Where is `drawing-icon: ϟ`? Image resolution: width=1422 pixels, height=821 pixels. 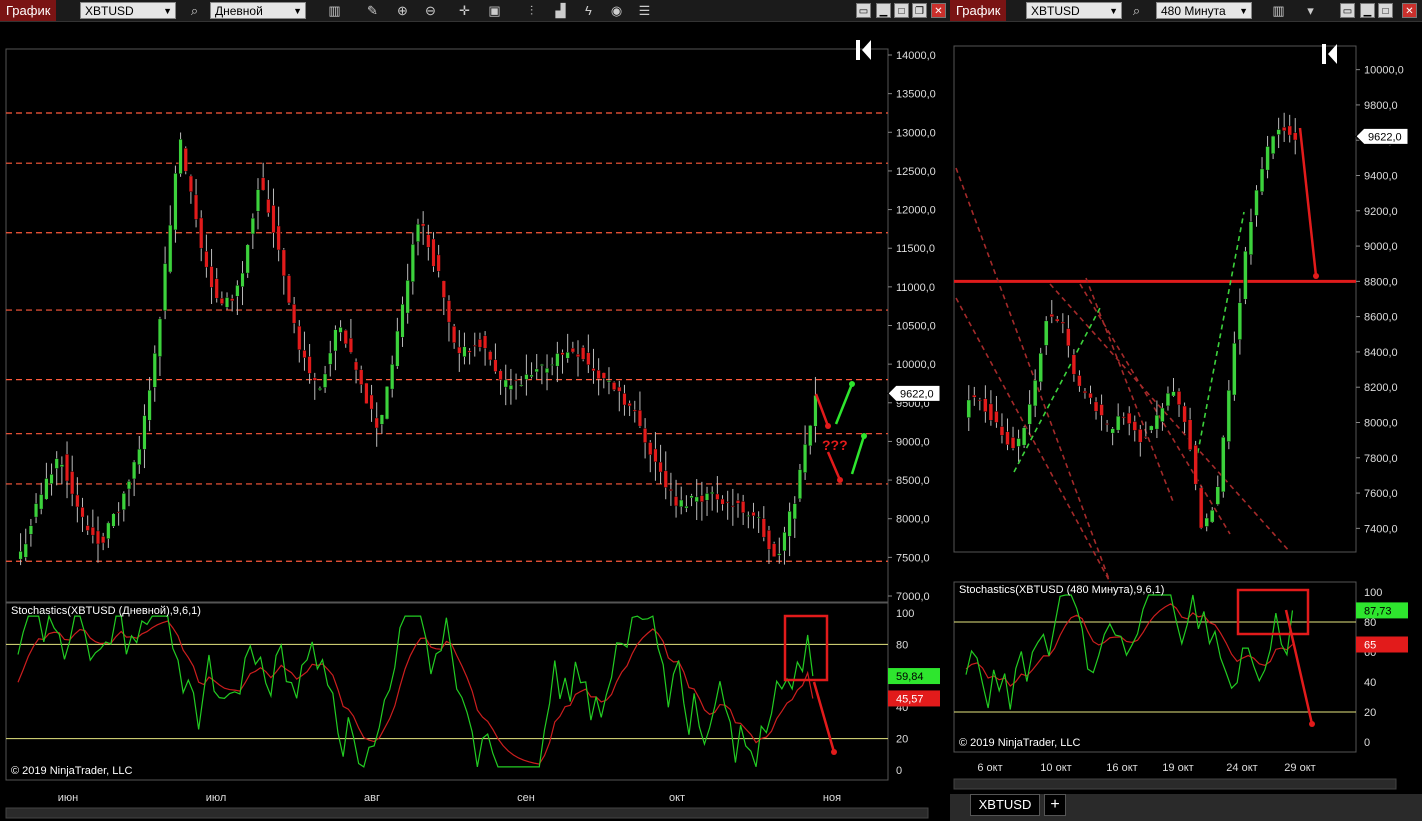 drawing-icon: ϟ is located at coordinates (588, 10).